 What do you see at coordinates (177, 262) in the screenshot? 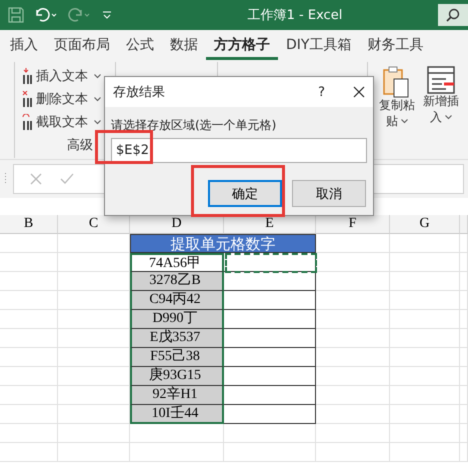
I see `table-cell: 74A56甲` at bounding box center [177, 262].